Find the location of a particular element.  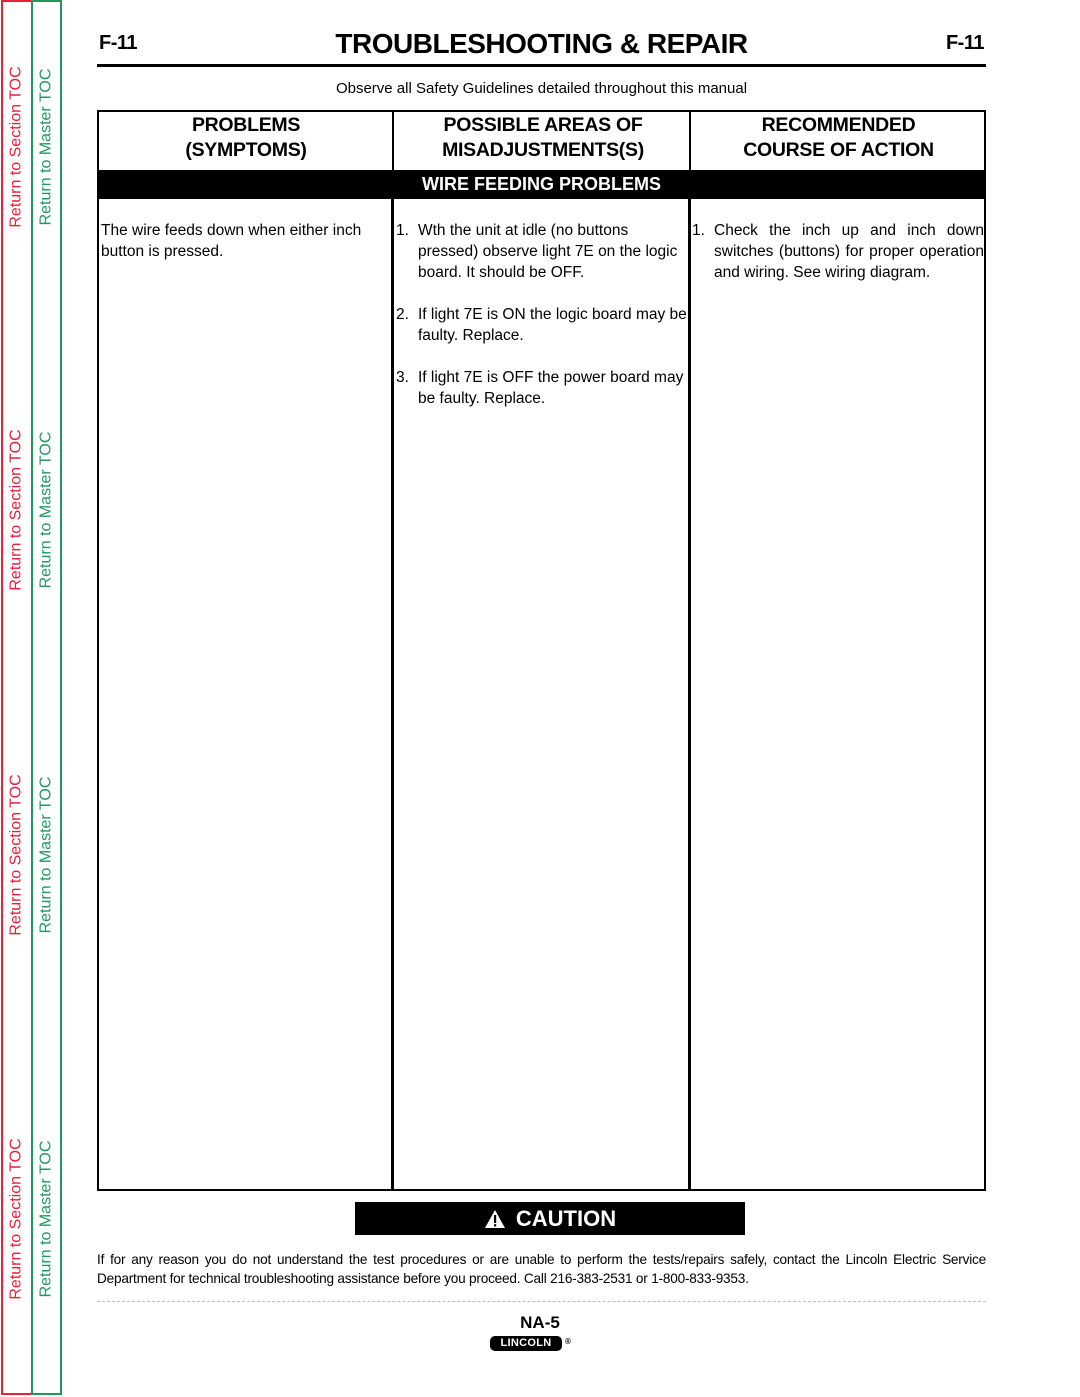

item-number: 3. is located at coordinates (402, 377).